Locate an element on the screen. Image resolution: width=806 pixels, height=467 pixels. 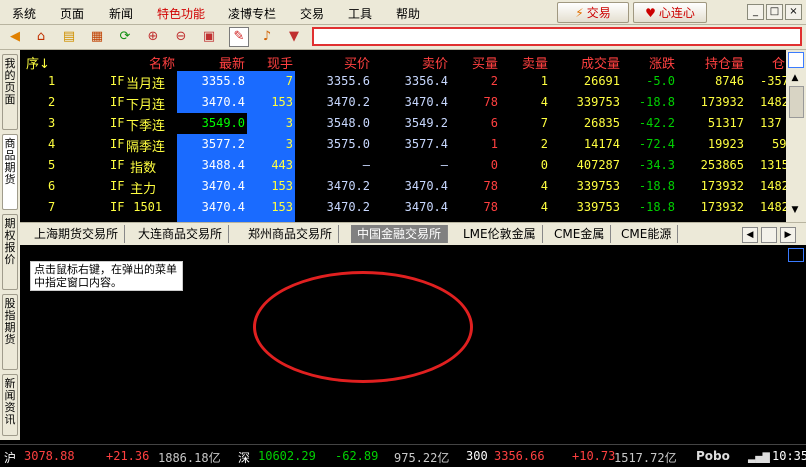
menu-page: 页面 is located at coordinates (72, 13).